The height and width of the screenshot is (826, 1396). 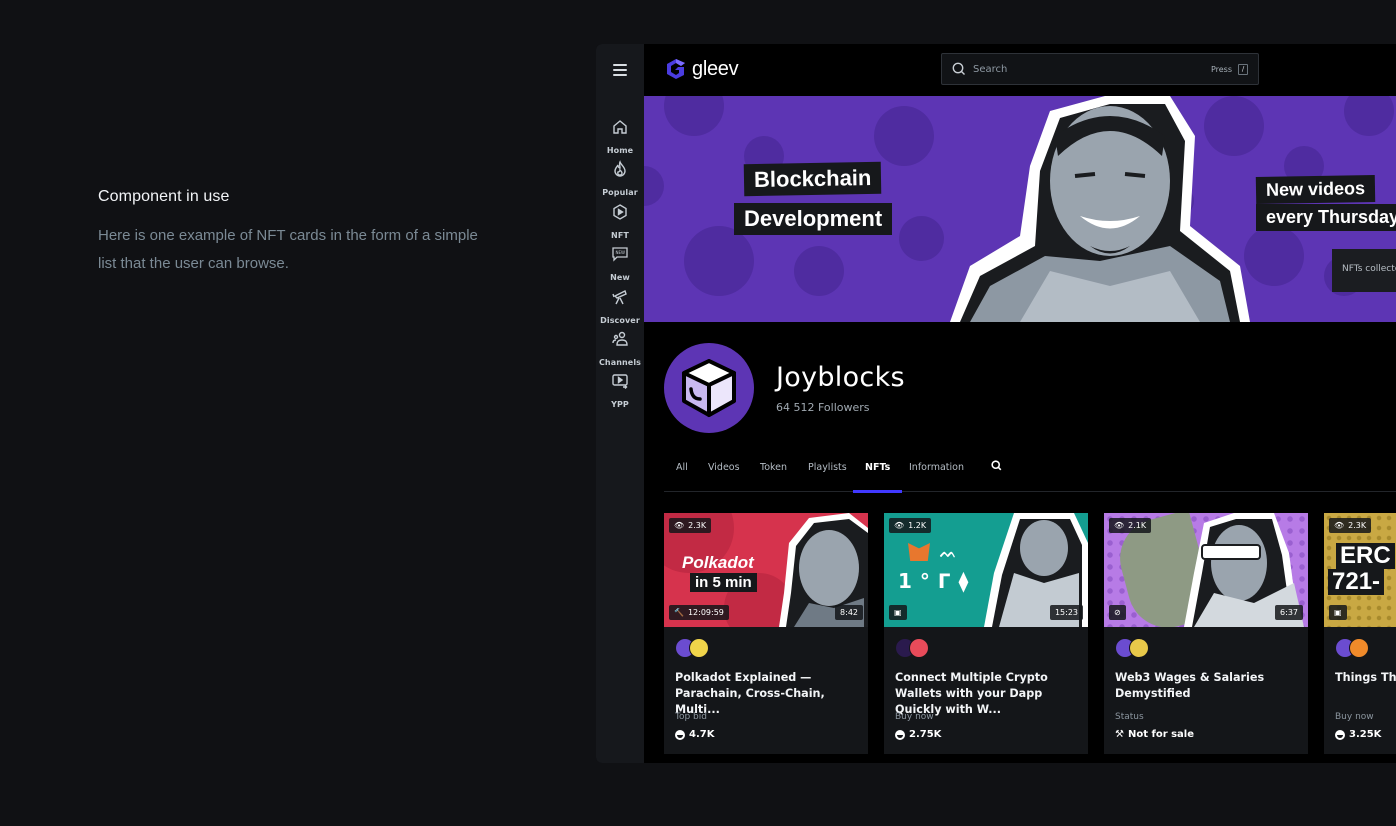 What do you see at coordinates (620, 349) in the screenshot?
I see `sidebar-item-channels: Channels` at bounding box center [620, 349].